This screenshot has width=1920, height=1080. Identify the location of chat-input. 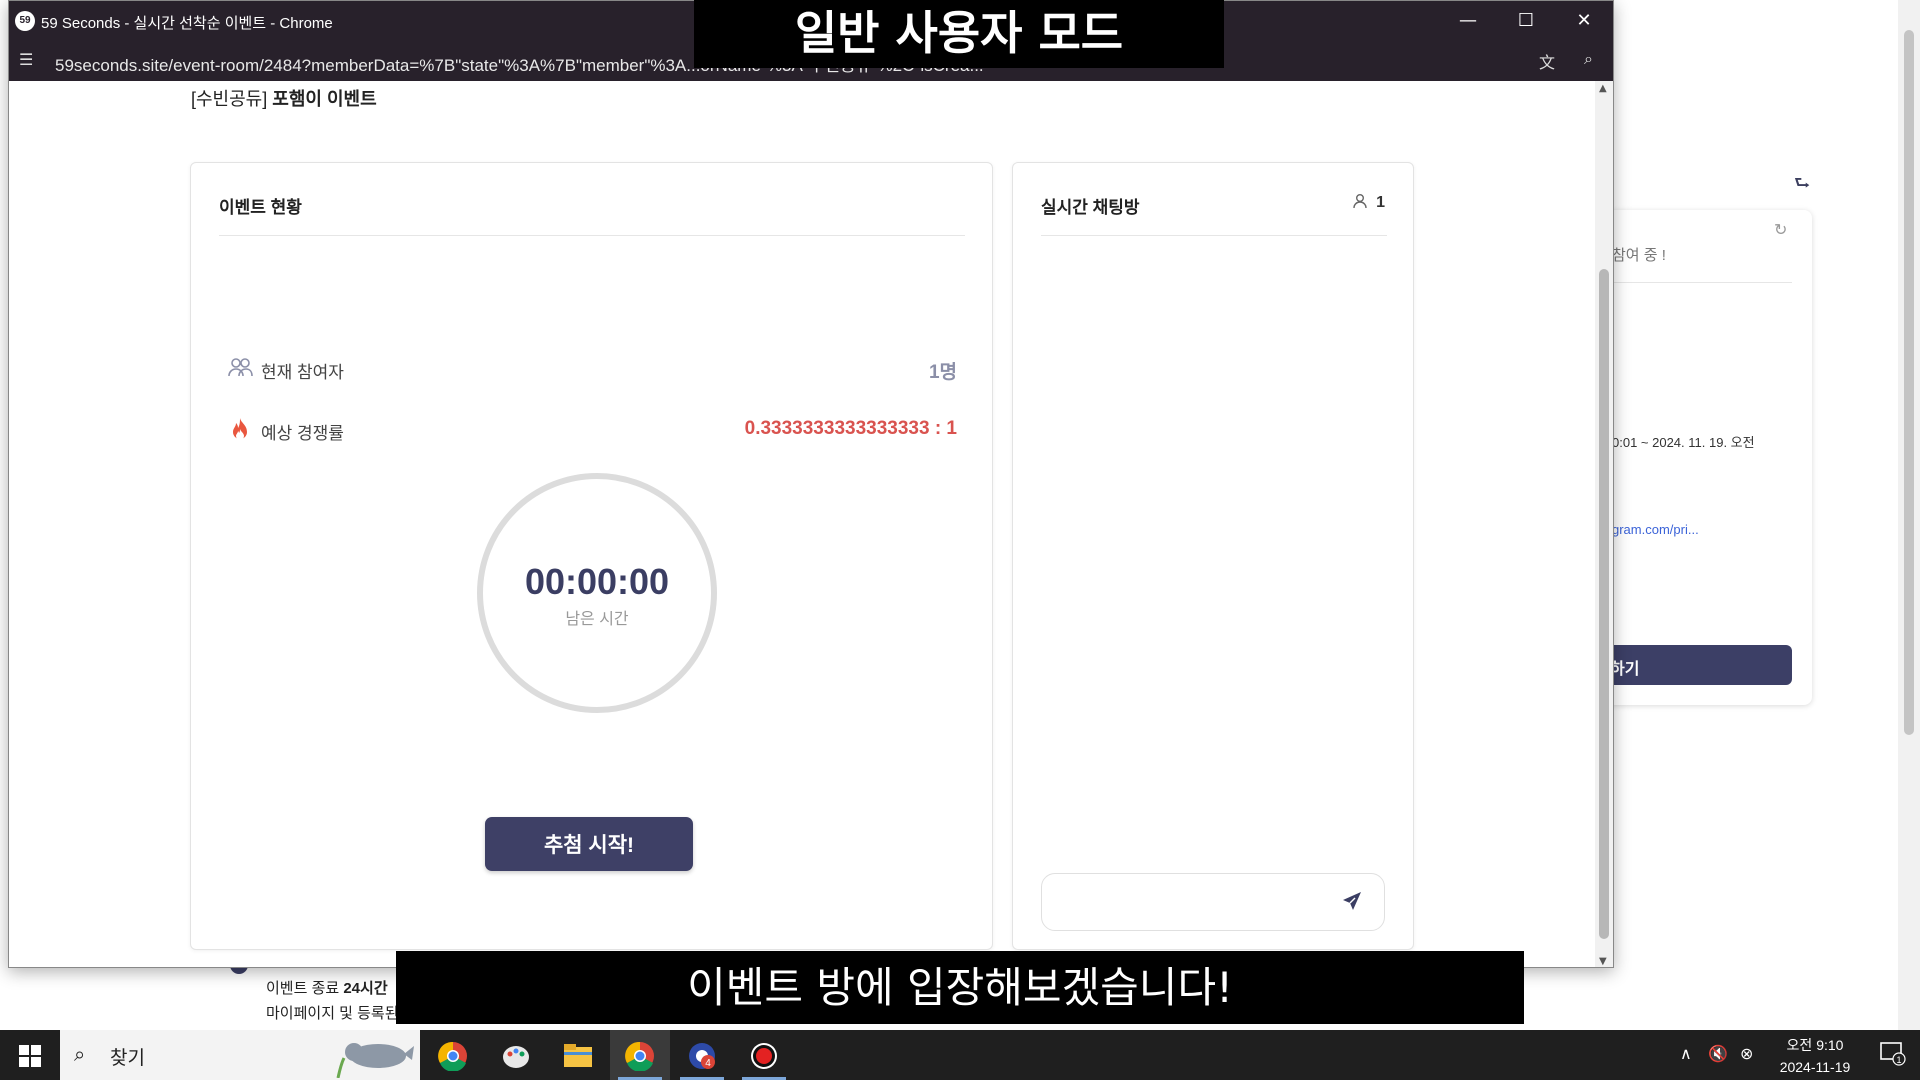
(1193, 903).